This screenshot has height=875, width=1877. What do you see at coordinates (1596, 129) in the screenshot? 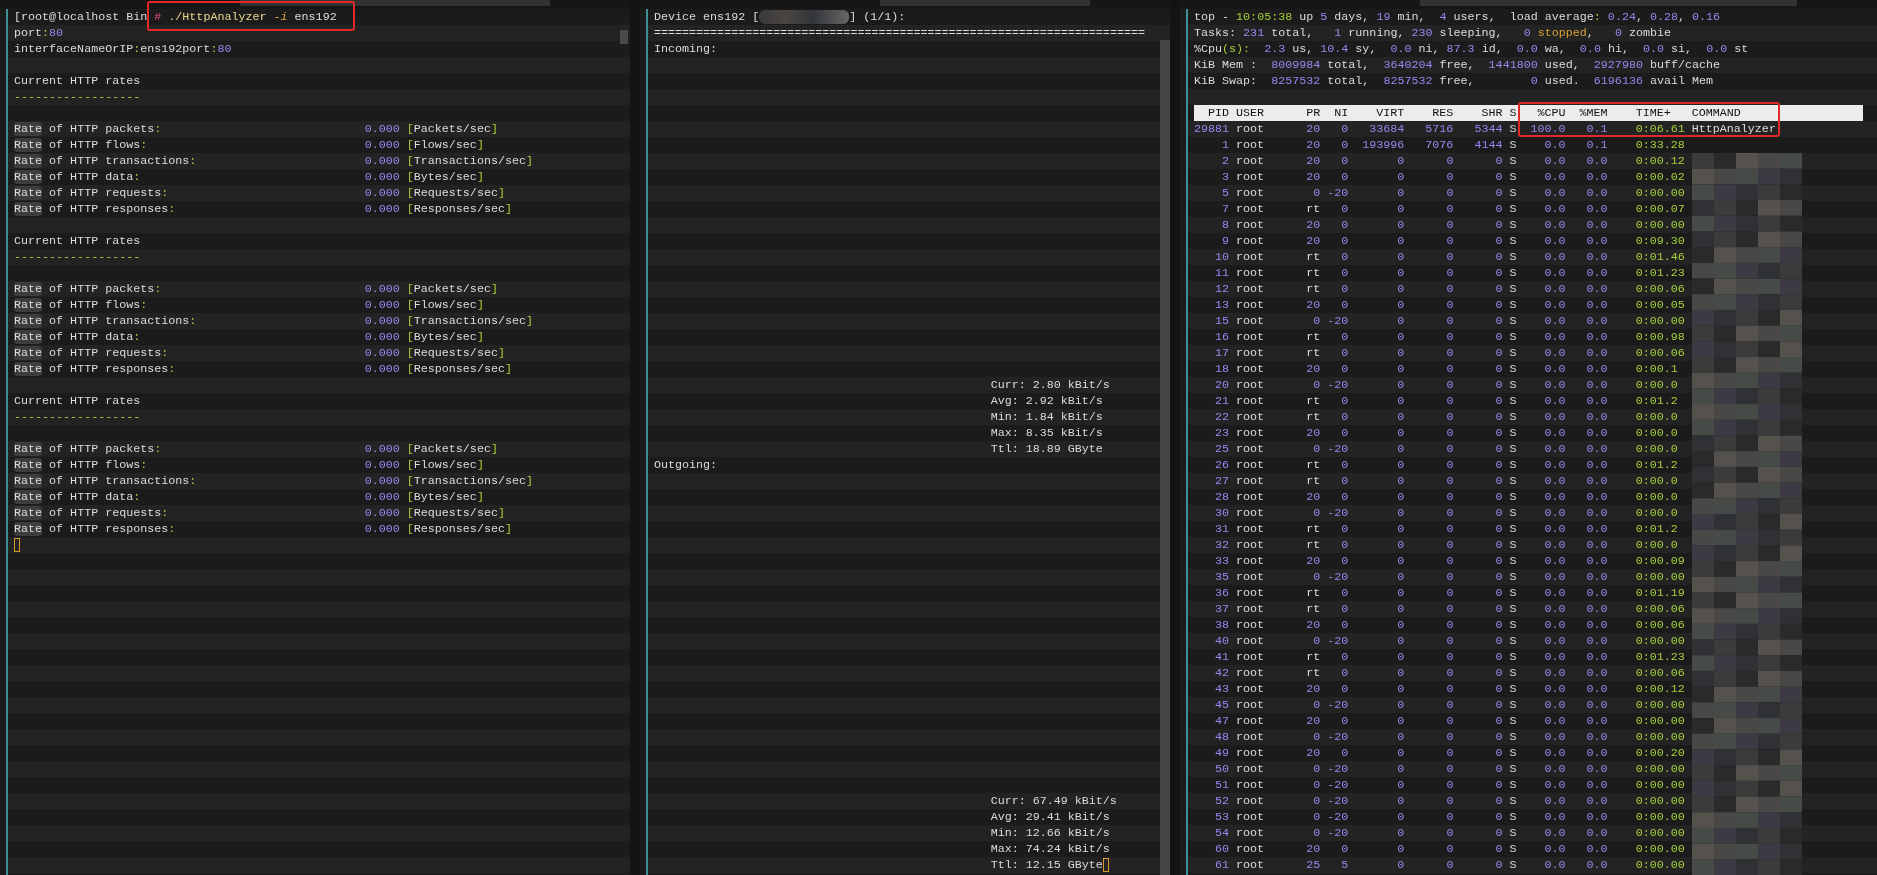
I see `table-cell-text: 0.1` at bounding box center [1596, 129].